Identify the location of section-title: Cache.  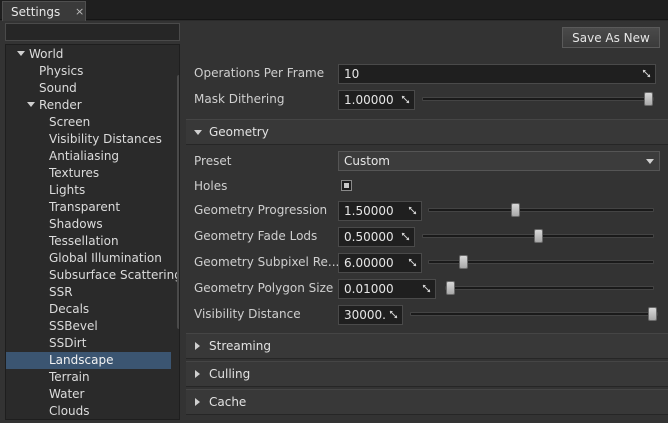
(228, 402).